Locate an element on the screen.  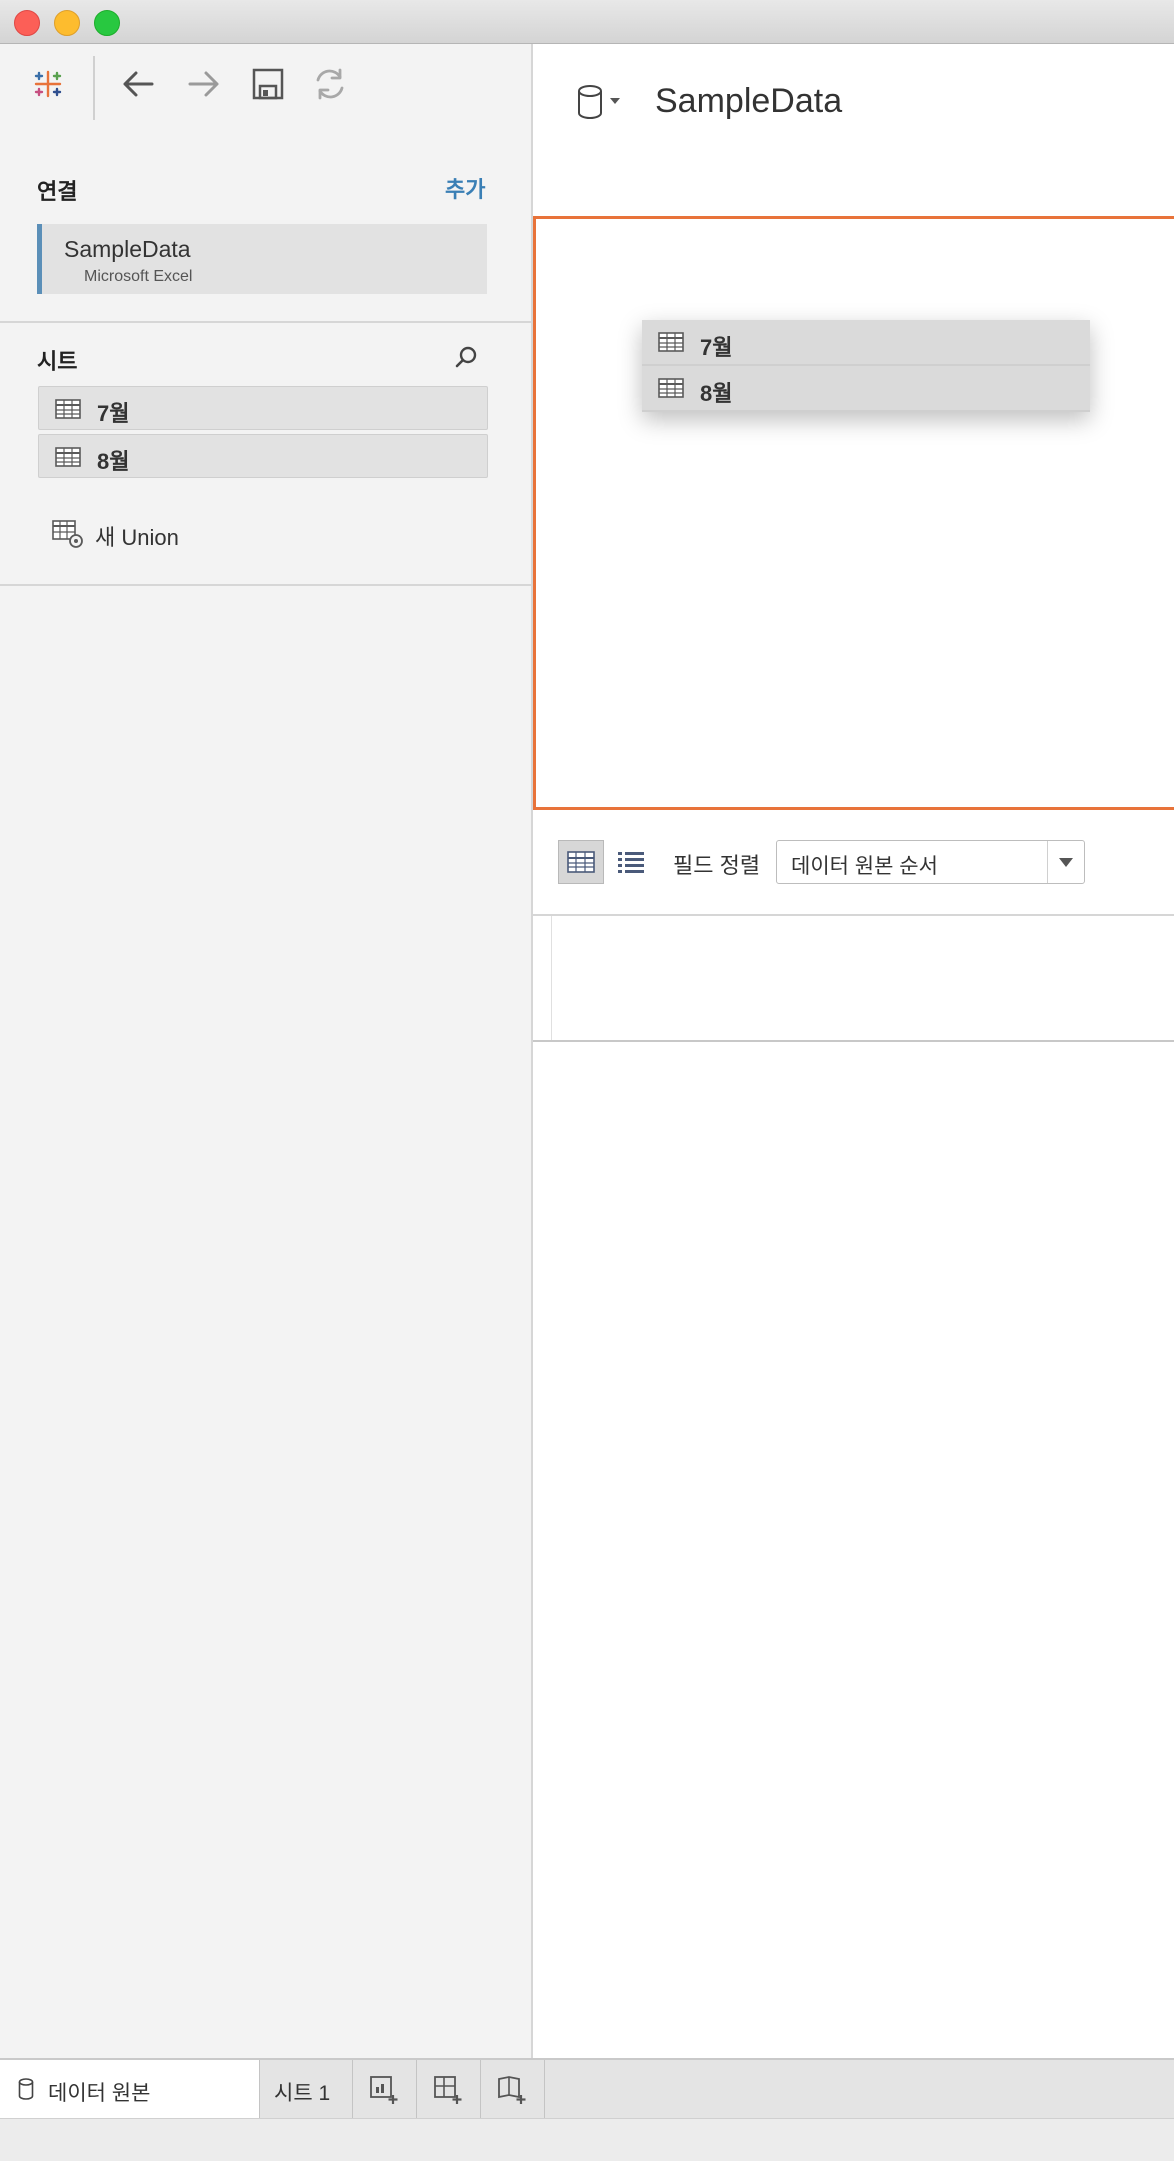
sheet-label: 8월 is located at coordinates (113, 461).